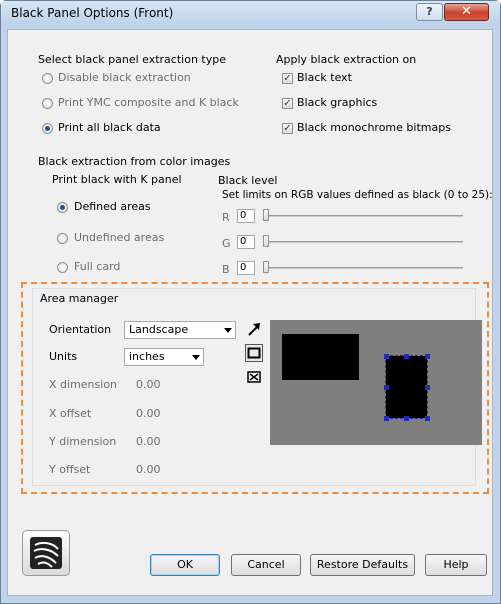 The image size is (501, 604). What do you see at coordinates (250, 13) in the screenshot?
I see `title-bar: Black Panel Options (Front) ? ✕` at bounding box center [250, 13].